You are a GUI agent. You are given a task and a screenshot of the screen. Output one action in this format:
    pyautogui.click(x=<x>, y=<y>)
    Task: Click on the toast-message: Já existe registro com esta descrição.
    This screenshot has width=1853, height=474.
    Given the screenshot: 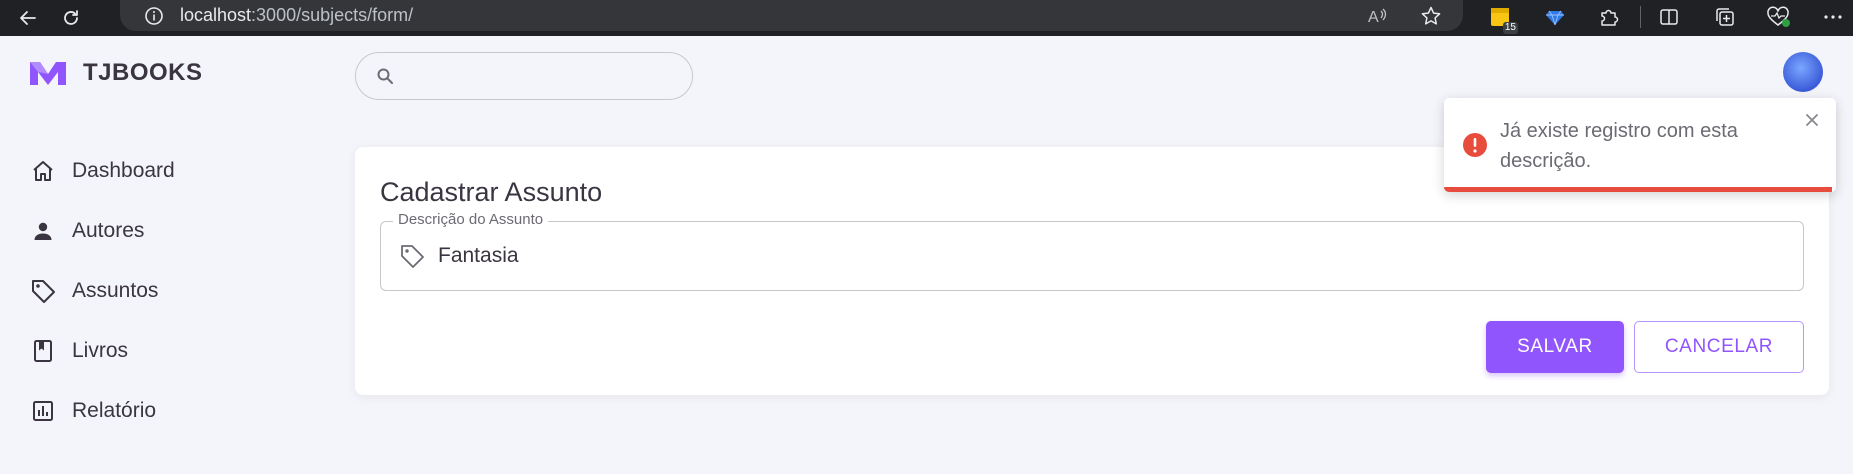 What is the action you would take?
    pyautogui.click(x=1619, y=146)
    